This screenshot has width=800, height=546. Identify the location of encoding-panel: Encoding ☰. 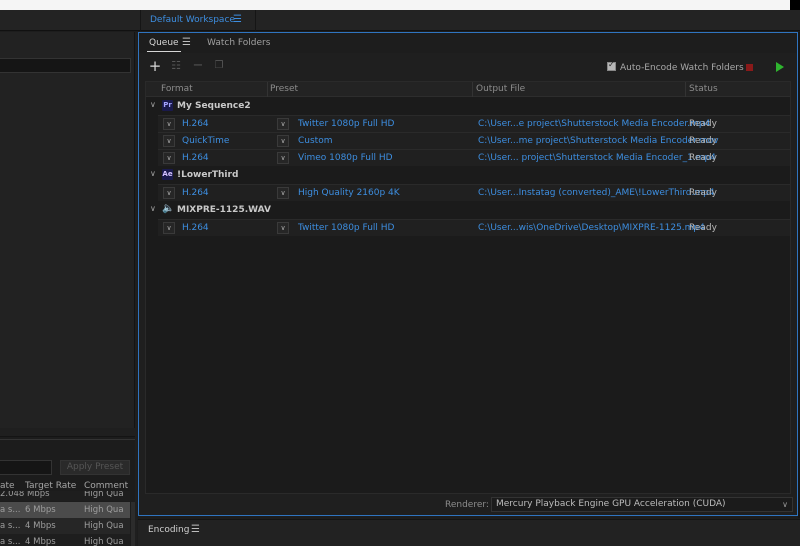
(469, 532).